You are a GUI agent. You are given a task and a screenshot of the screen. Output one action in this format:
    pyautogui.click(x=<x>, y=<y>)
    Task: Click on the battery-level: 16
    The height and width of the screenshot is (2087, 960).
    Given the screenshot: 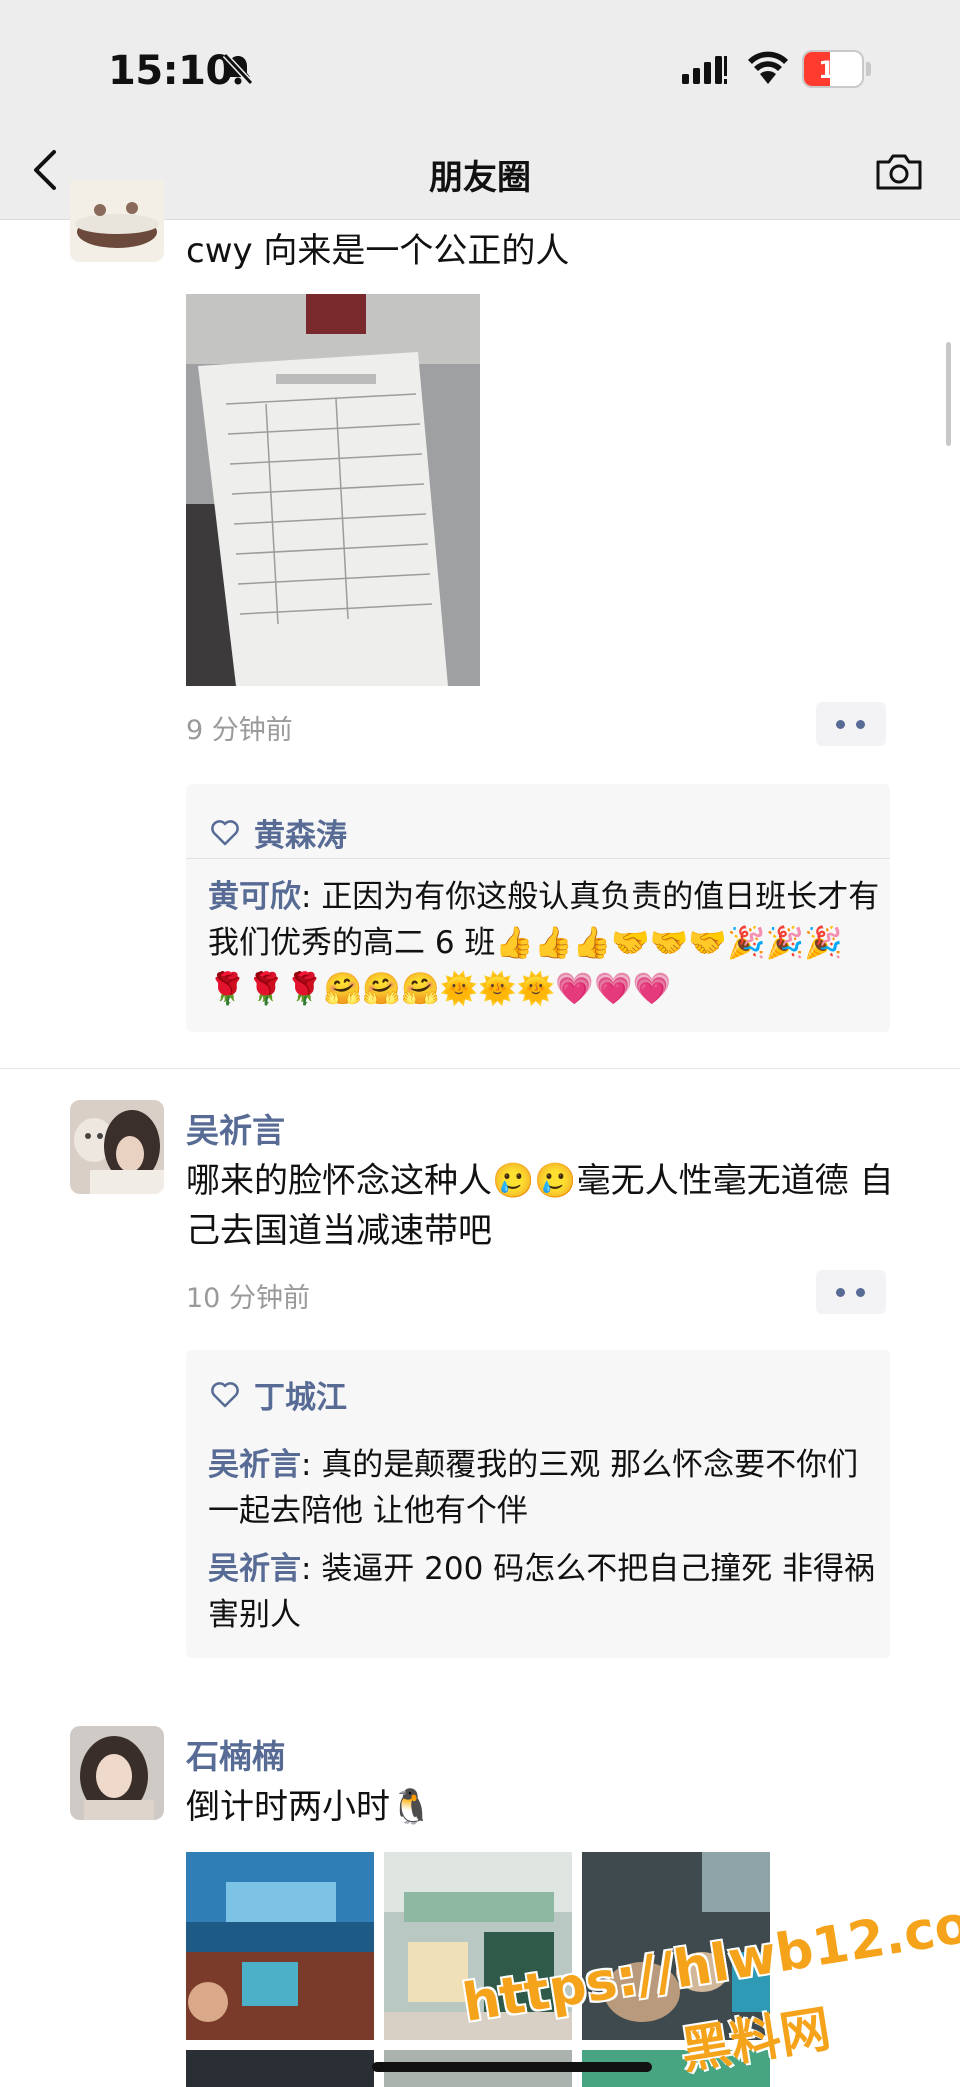 What is the action you would take?
    pyautogui.click(x=835, y=70)
    